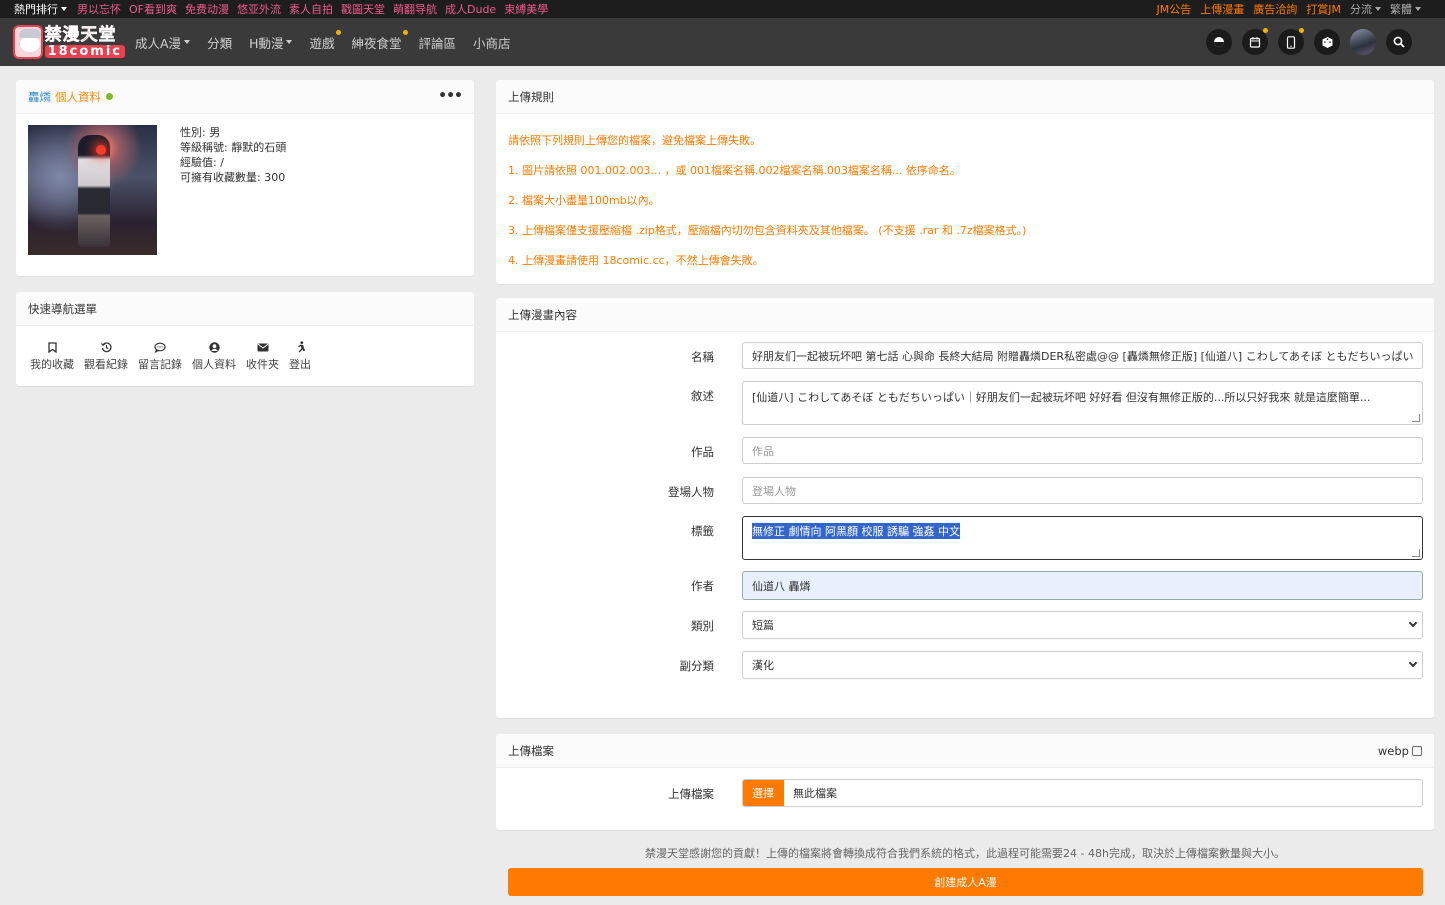  What do you see at coordinates (531, 750) in the screenshot?
I see `upload-files-title: 上傳檔案` at bounding box center [531, 750].